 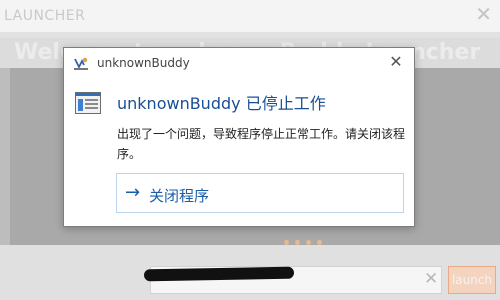 I want to click on launch-button: launch, so click(x=472, y=280).